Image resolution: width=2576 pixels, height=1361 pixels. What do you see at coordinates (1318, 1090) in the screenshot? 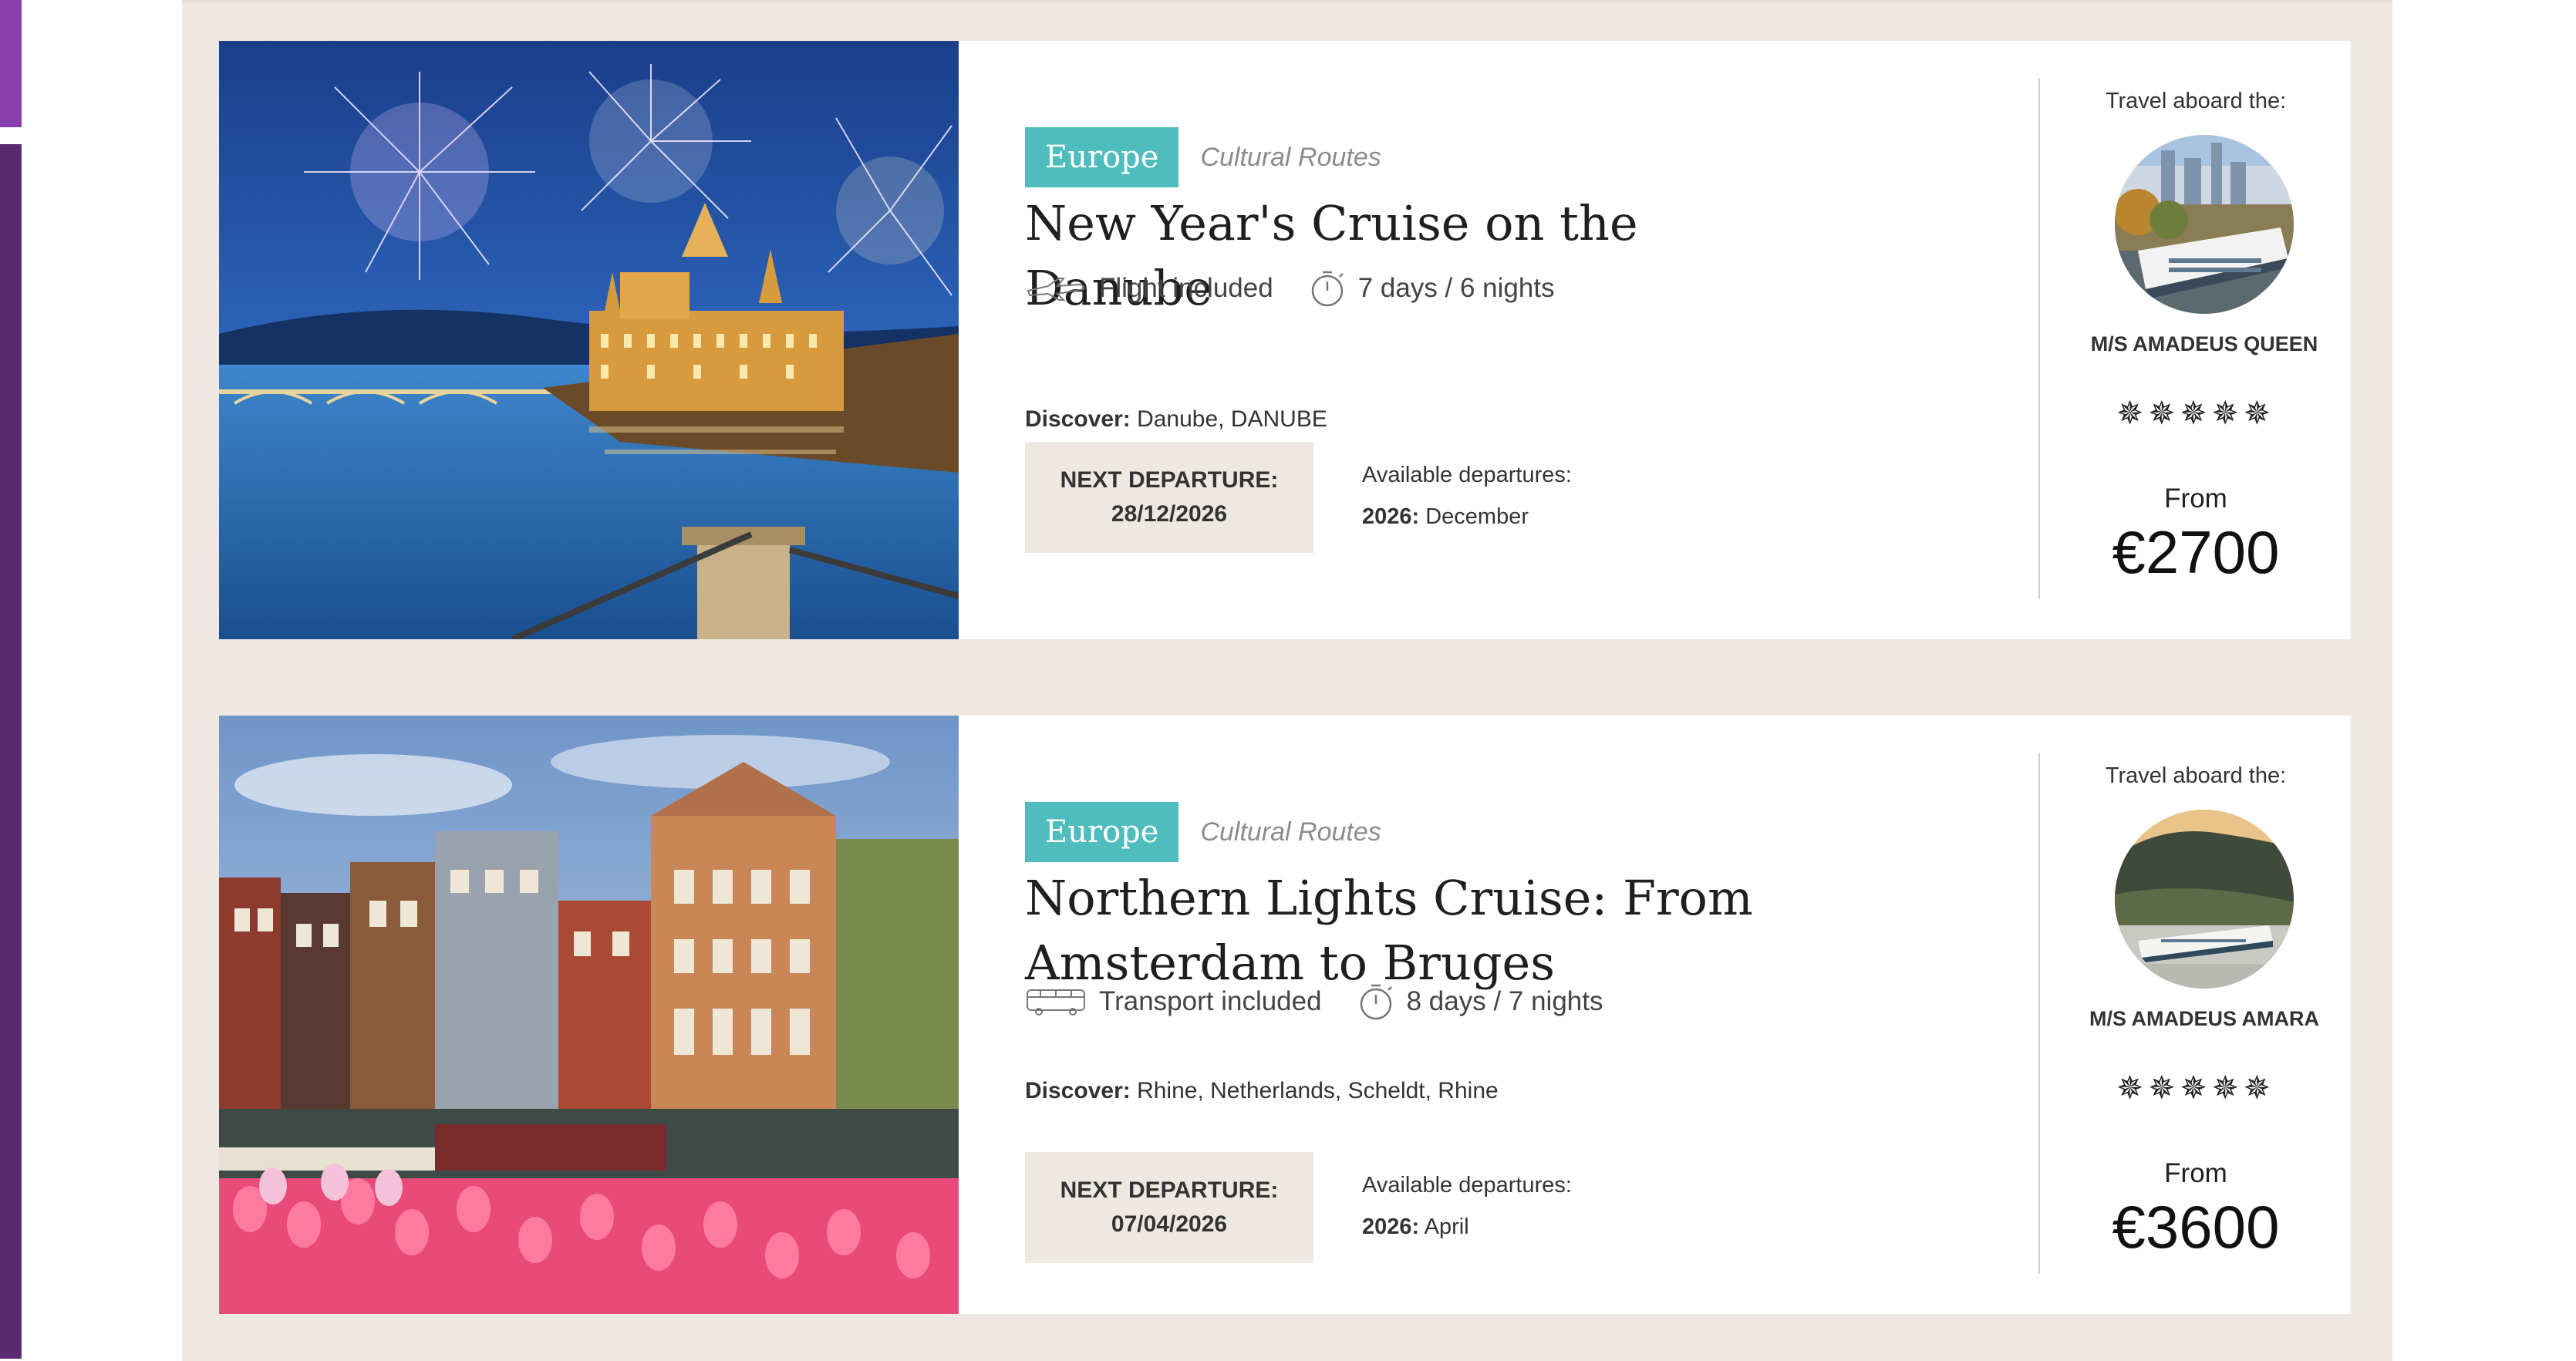
I see `discover-value: Rhine, Netherlands, Scheldt, Rhine` at bounding box center [1318, 1090].